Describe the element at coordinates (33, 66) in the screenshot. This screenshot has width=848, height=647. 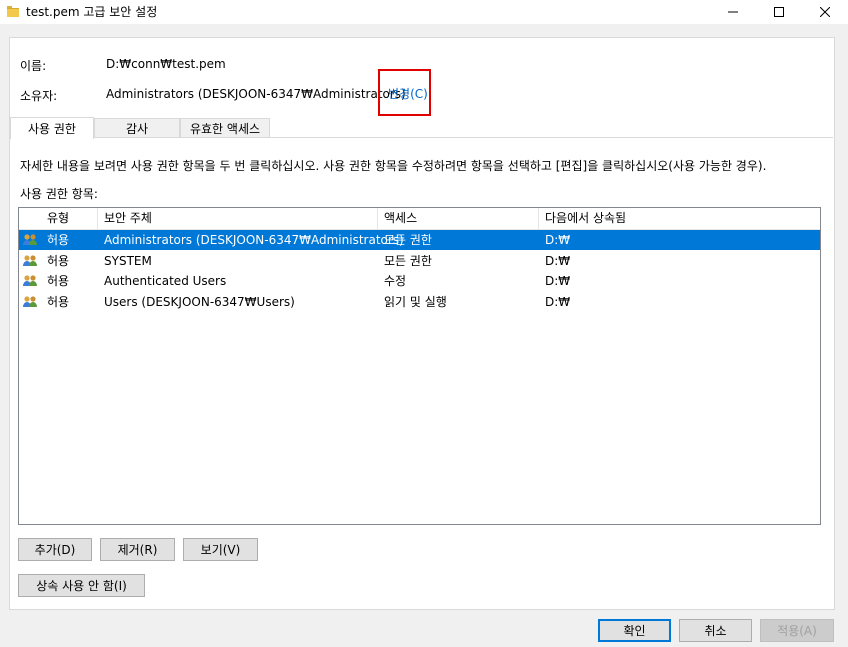
I see `name-label: 이름:` at that location.